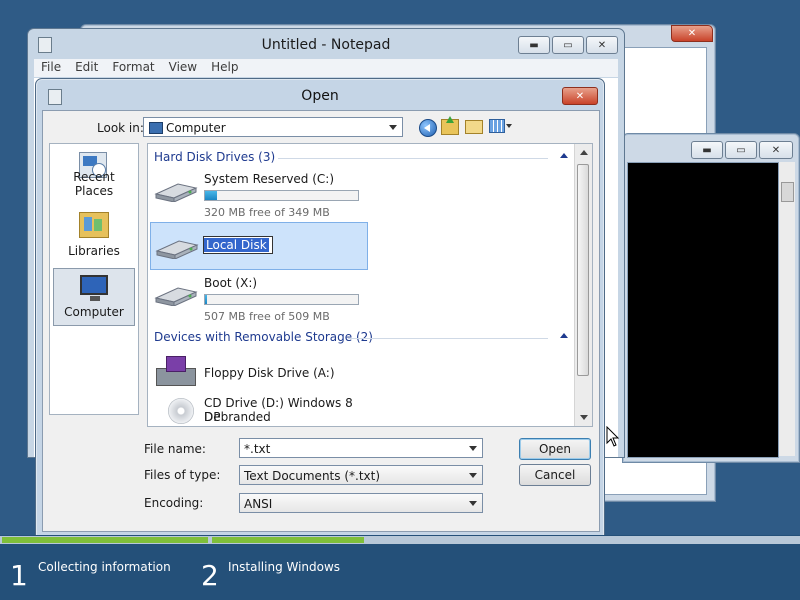 The width and height of the screenshot is (800, 600). What do you see at coordinates (94, 225) in the screenshot?
I see `libraries-icon` at bounding box center [94, 225].